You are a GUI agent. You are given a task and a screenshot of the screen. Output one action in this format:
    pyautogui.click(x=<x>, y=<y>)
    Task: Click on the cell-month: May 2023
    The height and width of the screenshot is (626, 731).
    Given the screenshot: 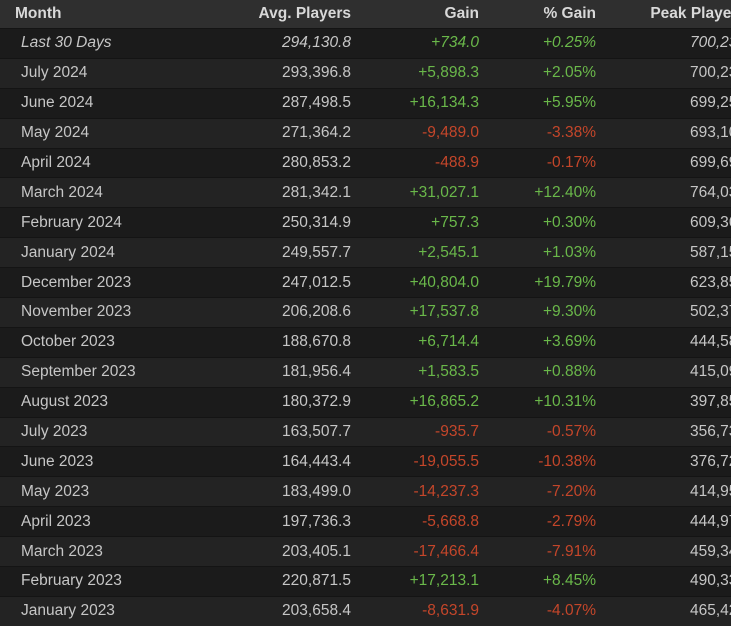 What is the action you would take?
    pyautogui.click(x=102, y=491)
    